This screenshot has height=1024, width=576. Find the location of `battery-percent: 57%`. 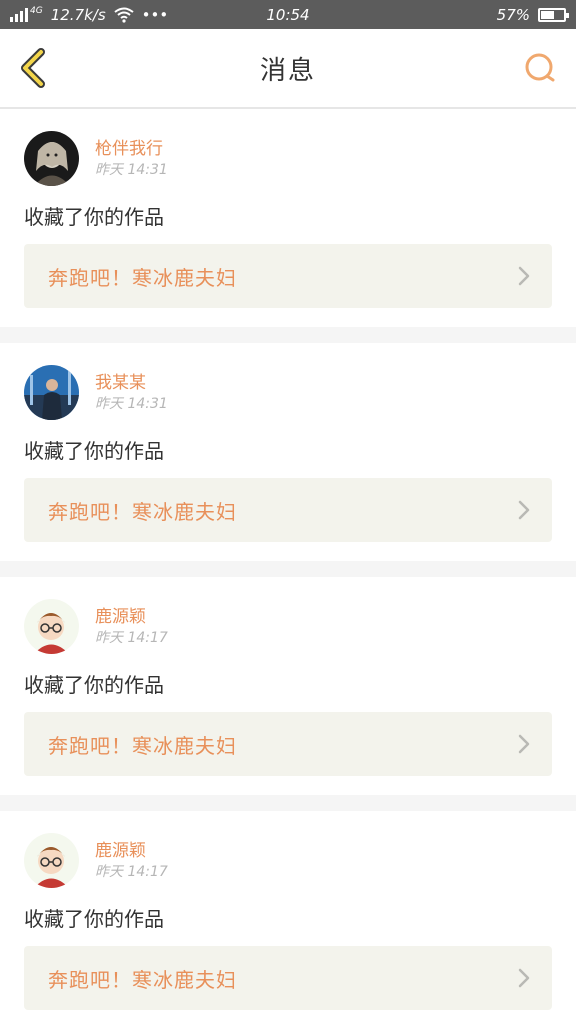

battery-percent: 57% is located at coordinates (513, 14).